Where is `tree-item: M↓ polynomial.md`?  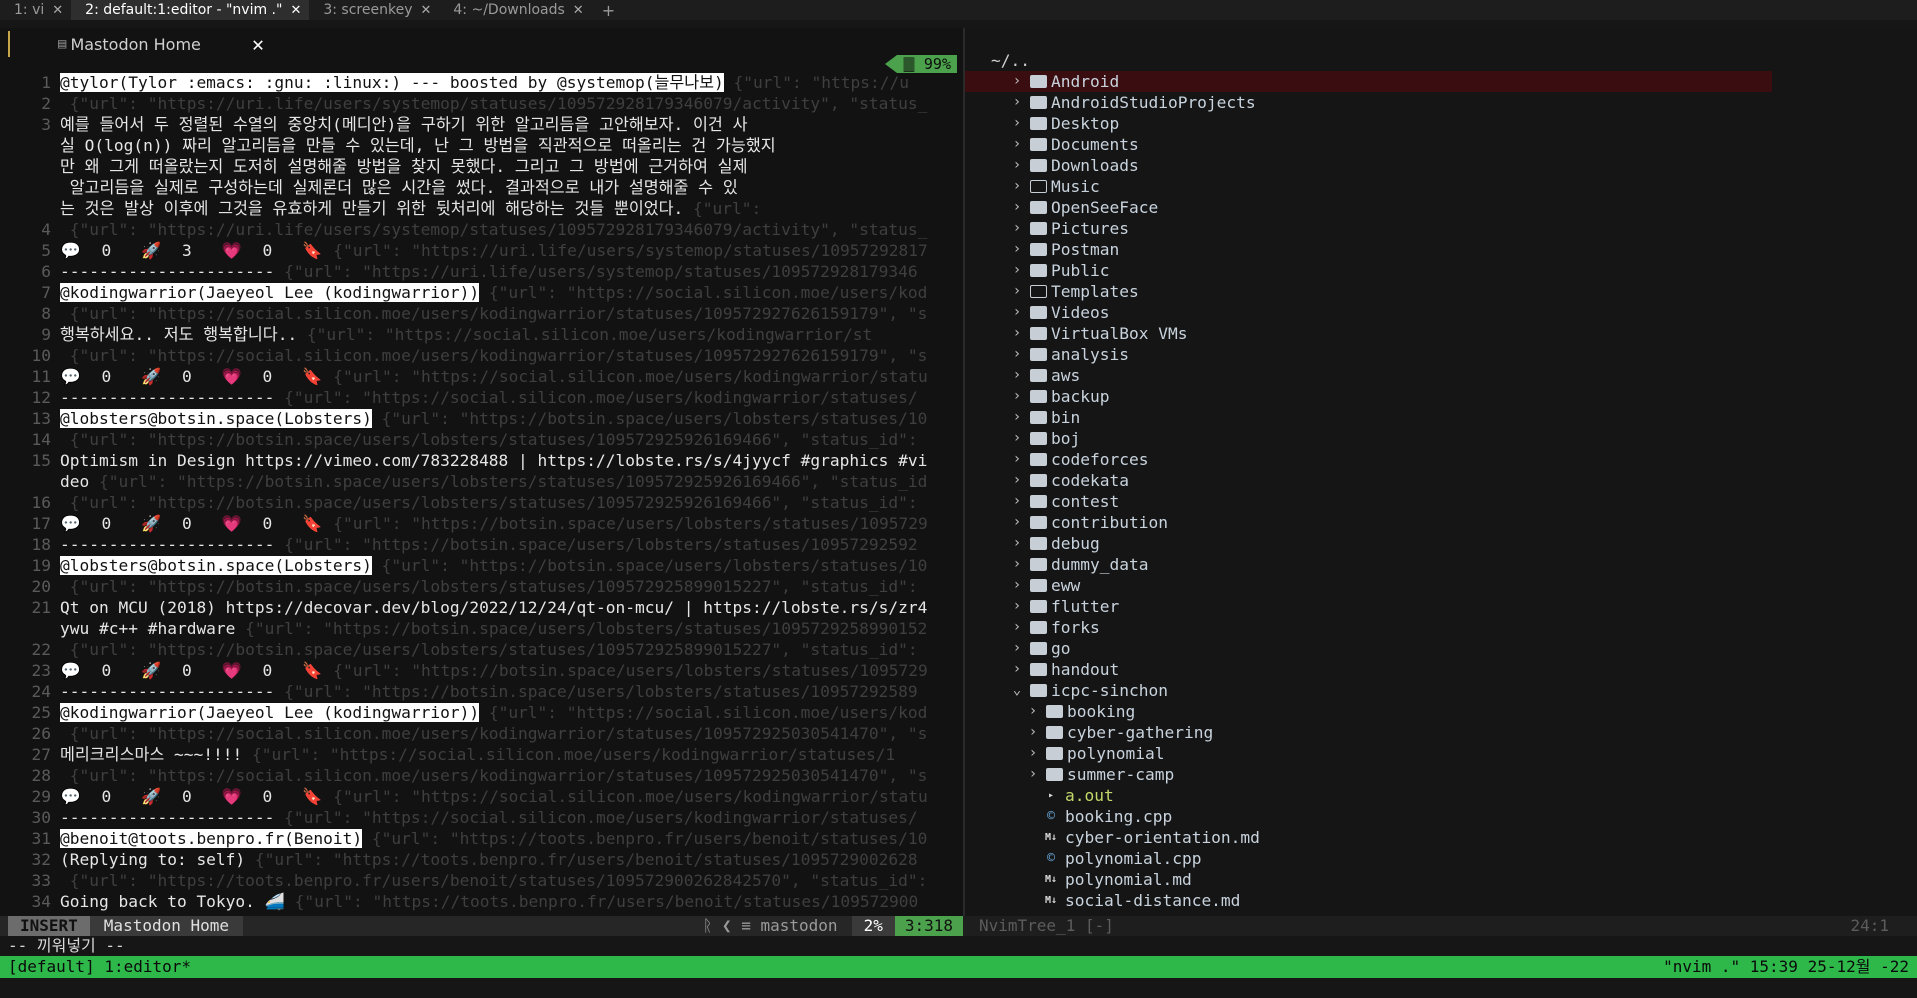 tree-item: M↓ polynomial.md is located at coordinates (1441, 879).